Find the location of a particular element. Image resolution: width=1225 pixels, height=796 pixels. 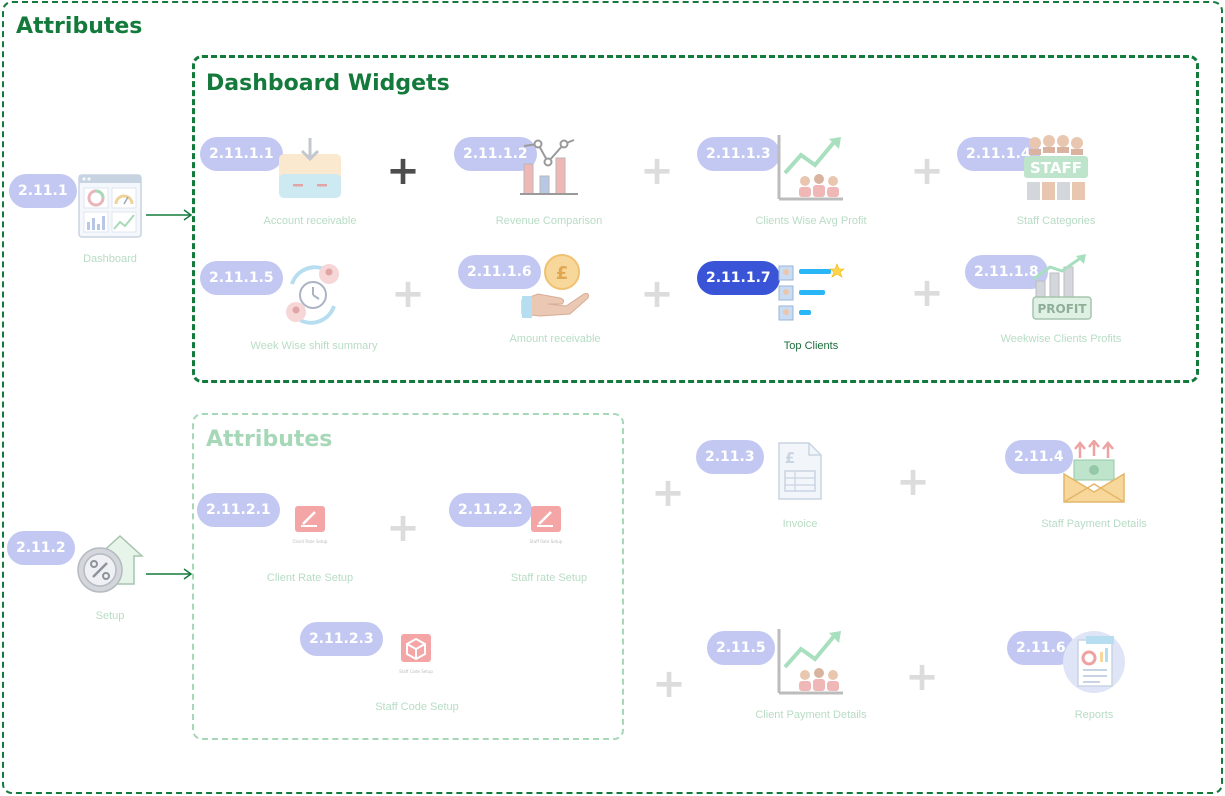

account-receivable-icon is located at coordinates (310, 168).